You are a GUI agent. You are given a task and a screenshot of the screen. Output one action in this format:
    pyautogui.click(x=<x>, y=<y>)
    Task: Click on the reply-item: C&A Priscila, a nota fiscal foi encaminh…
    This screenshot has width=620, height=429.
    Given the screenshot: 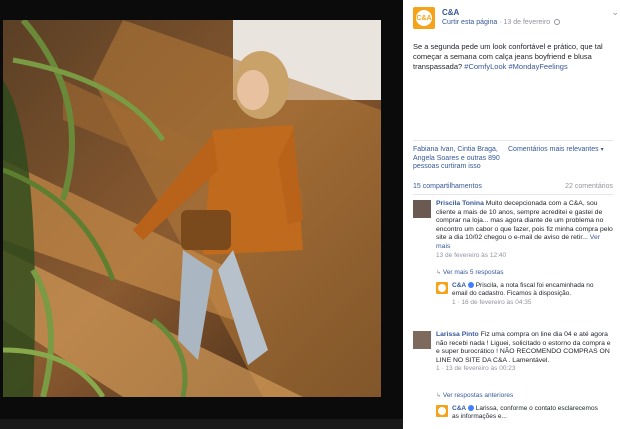 What is the action you would take?
    pyautogui.click(x=521, y=301)
    